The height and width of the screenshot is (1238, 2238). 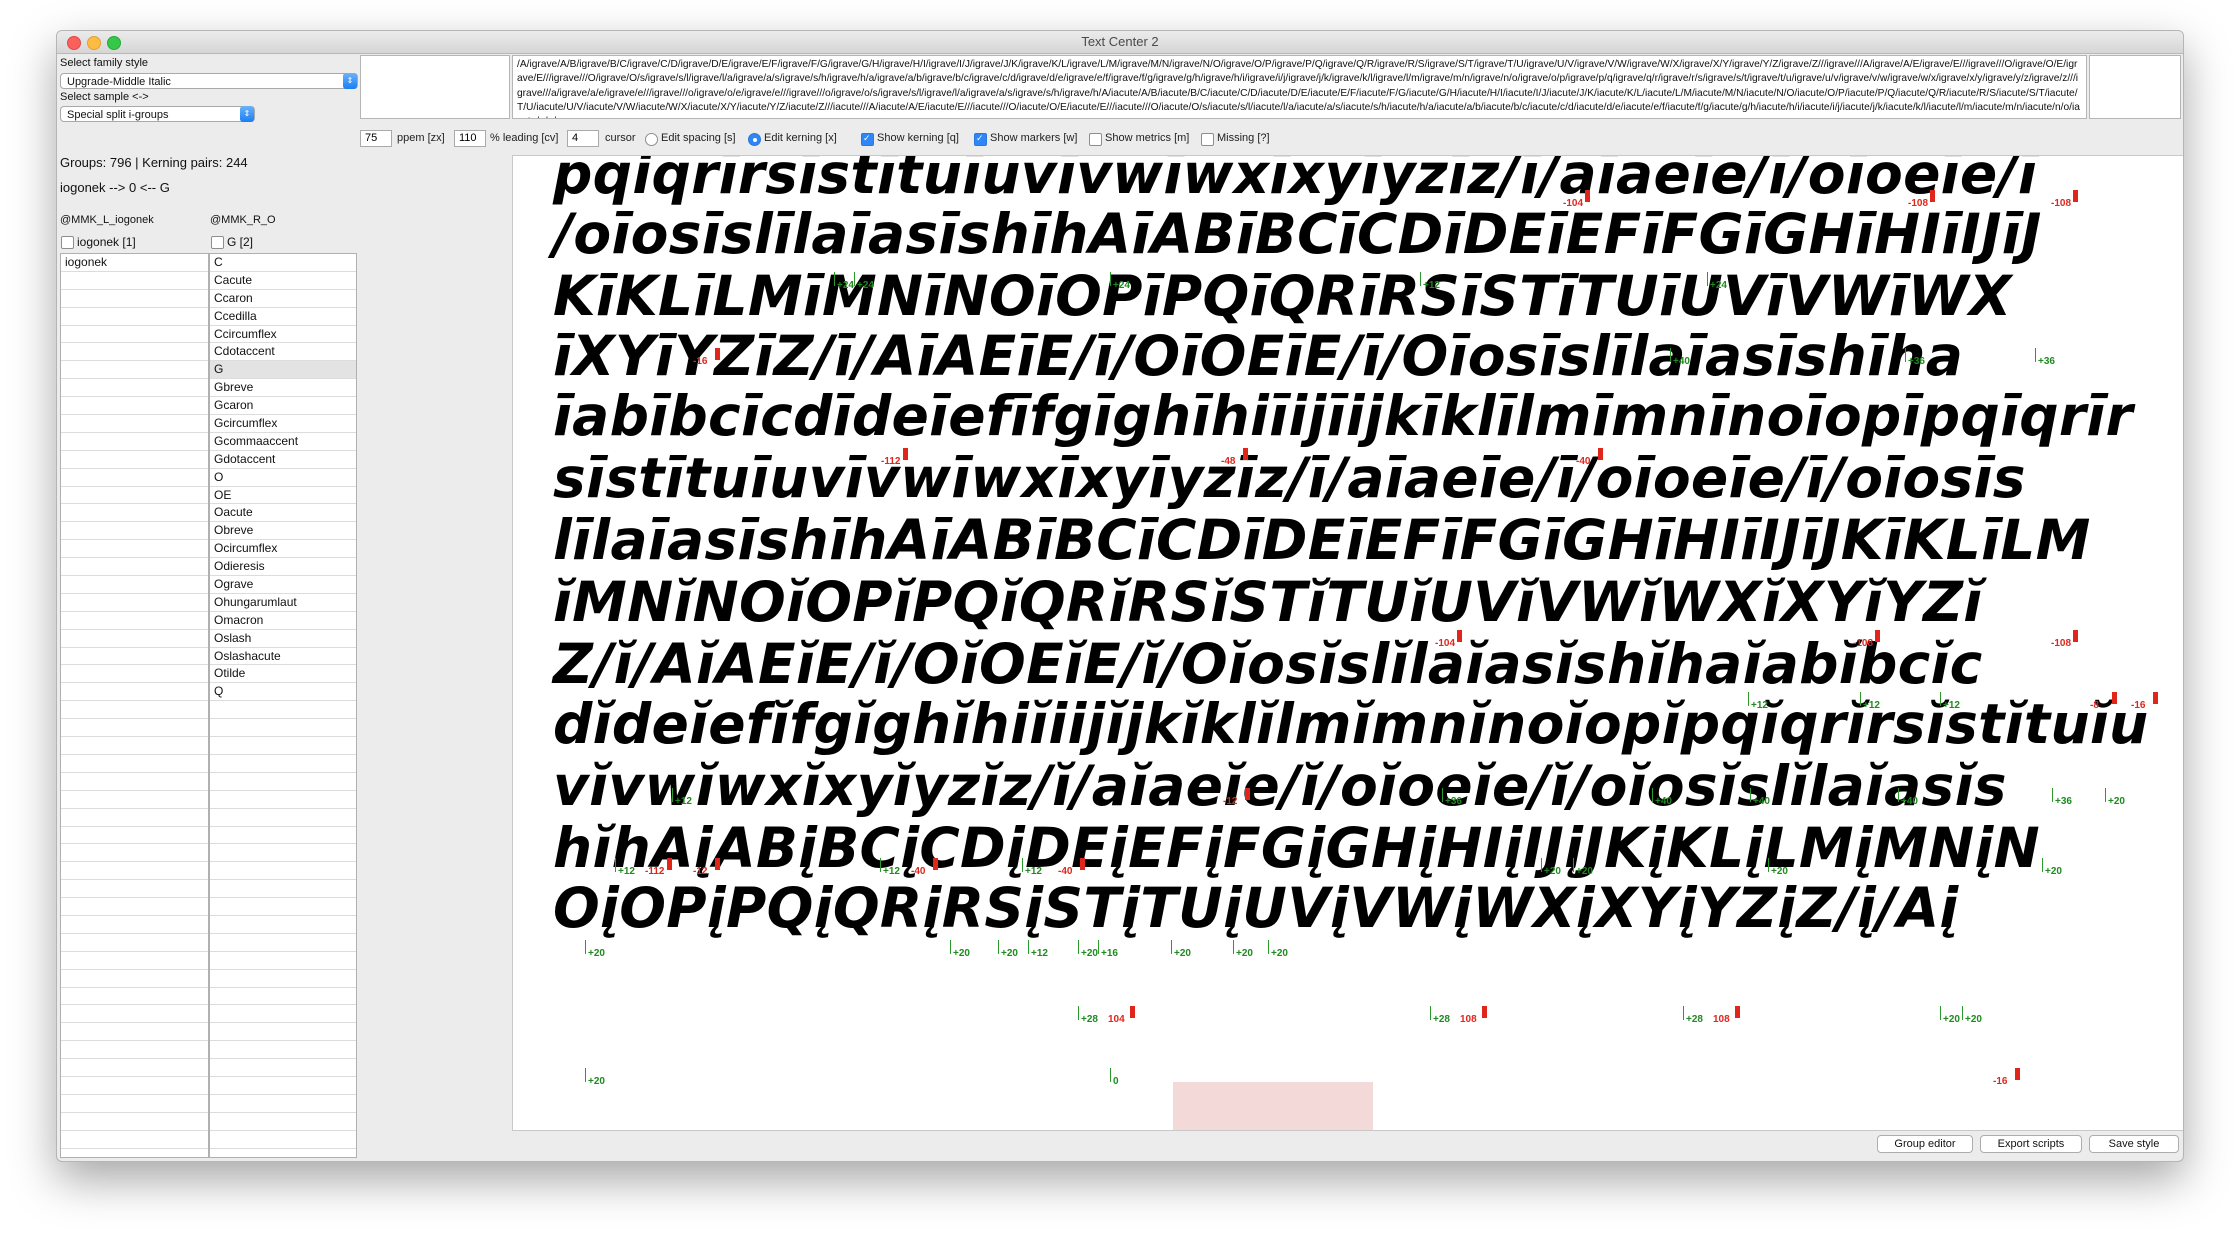 What do you see at coordinates (2135, 87) in the screenshot?
I see `right-context-field` at bounding box center [2135, 87].